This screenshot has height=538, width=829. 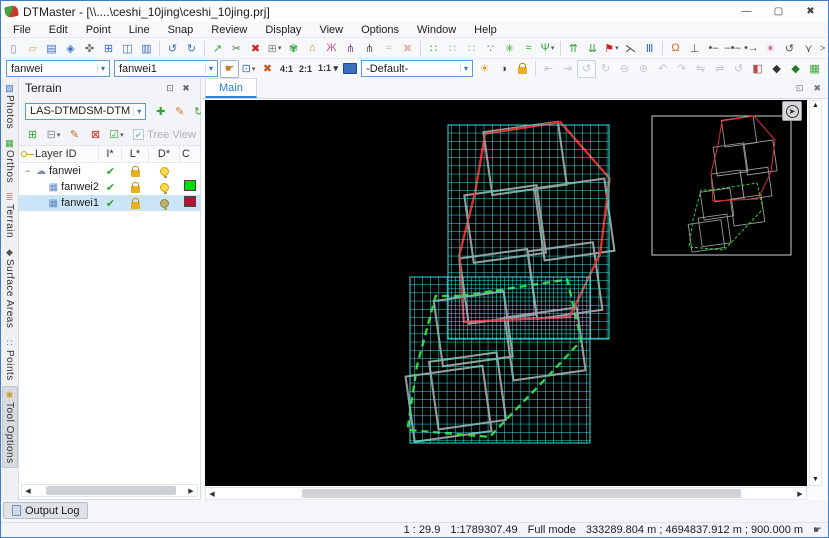 I want to click on profile-lines-2: ⋔, so click(x=369, y=48).